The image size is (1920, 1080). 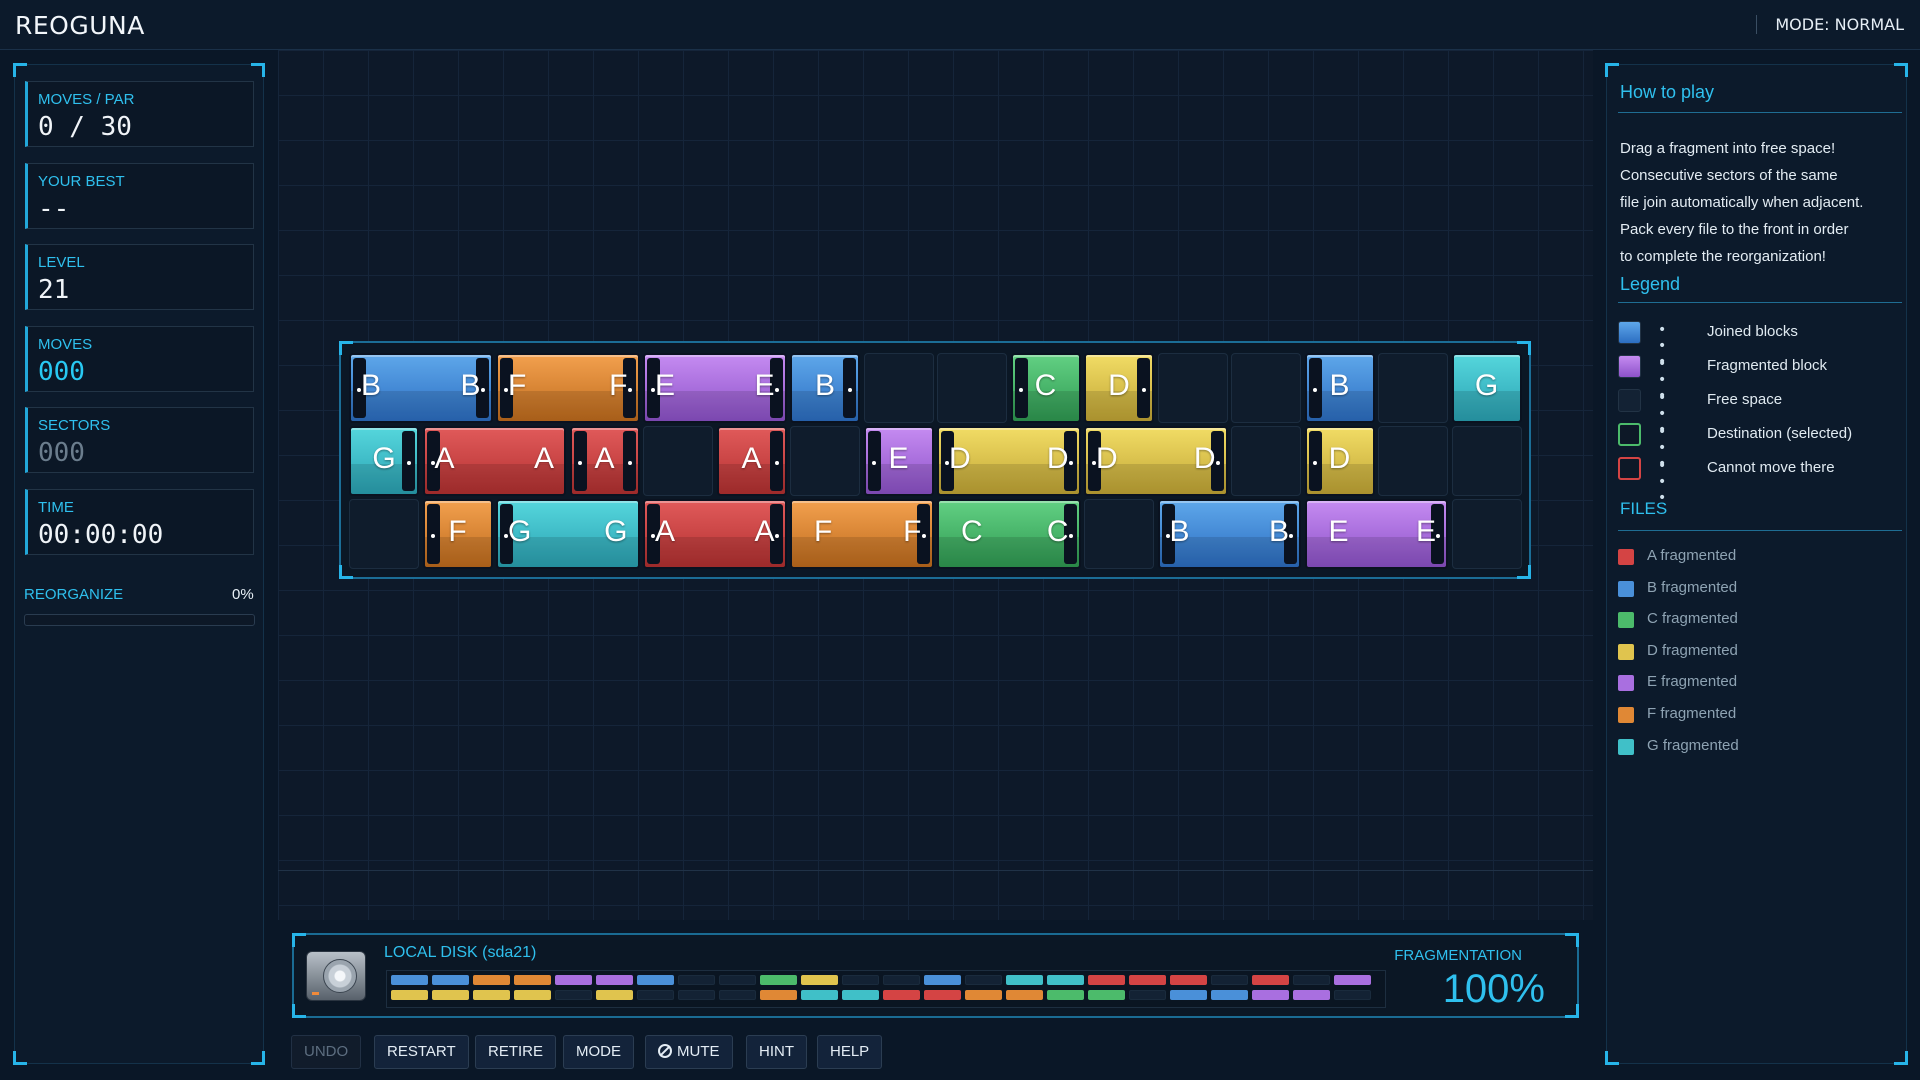 What do you see at coordinates (139, 359) in the screenshot?
I see `stat-moves: MOVES 000` at bounding box center [139, 359].